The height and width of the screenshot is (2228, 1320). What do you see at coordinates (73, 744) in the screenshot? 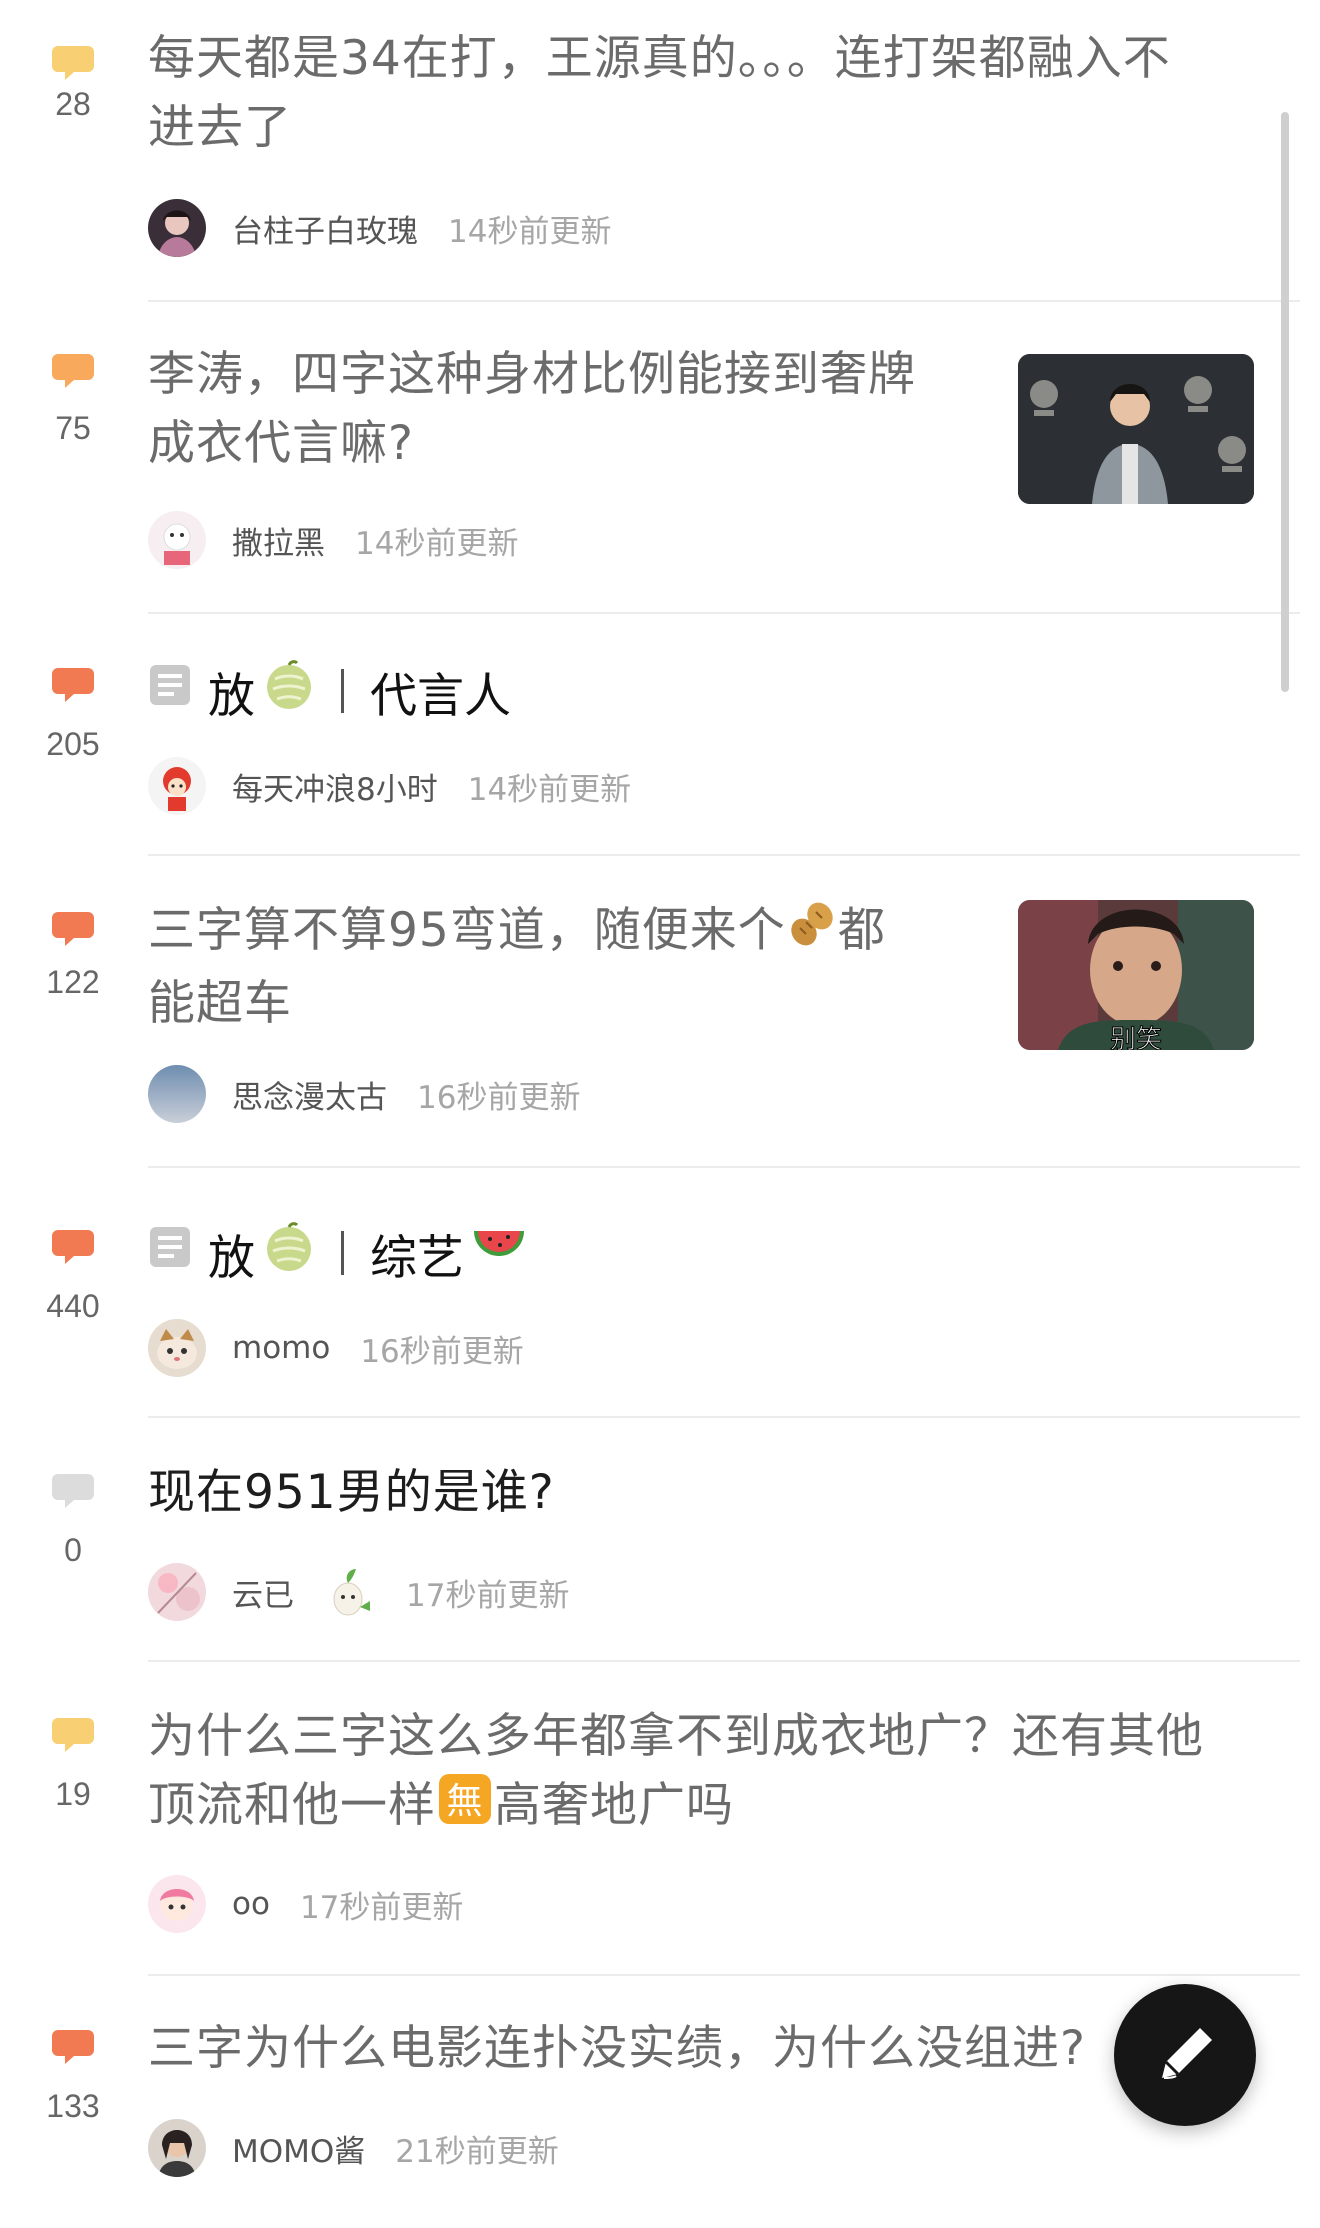
I see `comment-count: 205` at bounding box center [73, 744].